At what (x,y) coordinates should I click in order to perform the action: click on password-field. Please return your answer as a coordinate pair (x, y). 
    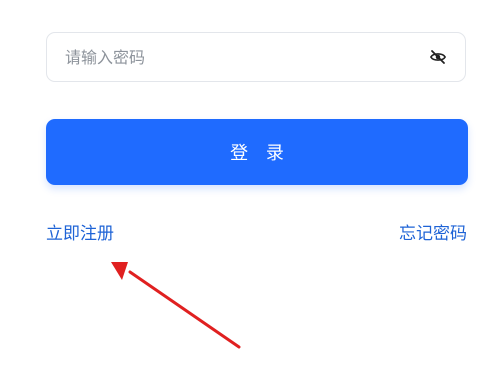
    Looking at the image, I should click on (256, 57).